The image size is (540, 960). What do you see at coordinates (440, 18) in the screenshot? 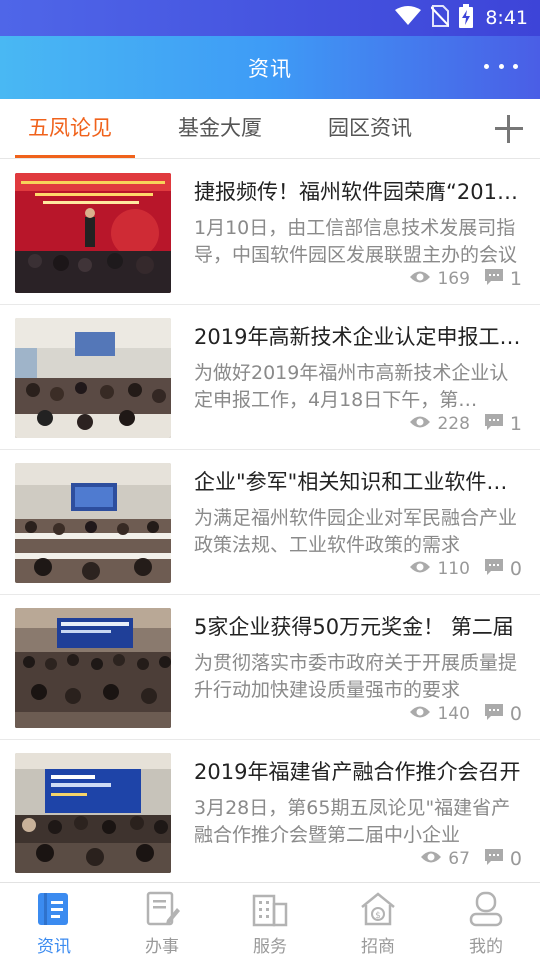
I see `no-sim-icon` at bounding box center [440, 18].